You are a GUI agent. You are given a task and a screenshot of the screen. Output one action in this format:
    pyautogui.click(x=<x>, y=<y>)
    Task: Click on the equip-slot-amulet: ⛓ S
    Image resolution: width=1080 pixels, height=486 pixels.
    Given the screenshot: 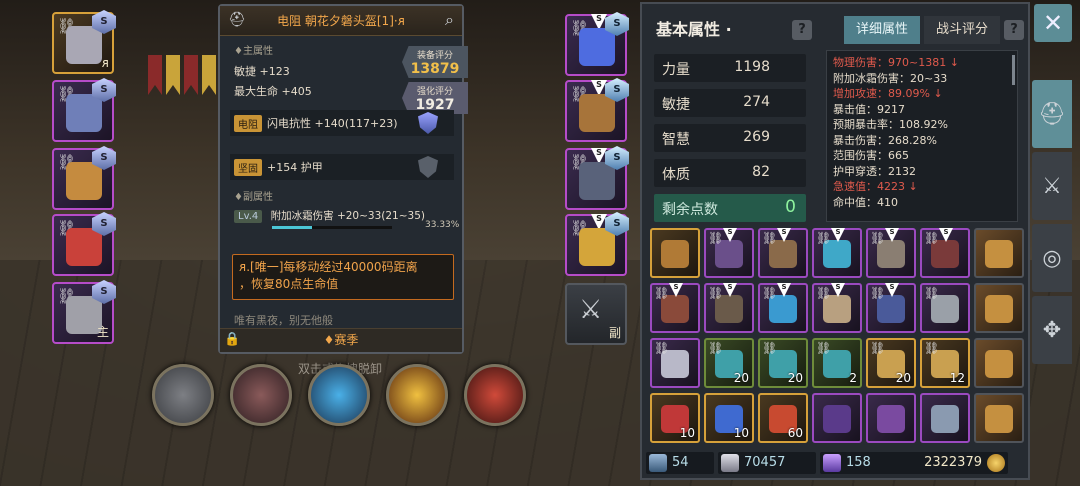 What is the action you would take?
    pyautogui.click(x=84, y=244)
    